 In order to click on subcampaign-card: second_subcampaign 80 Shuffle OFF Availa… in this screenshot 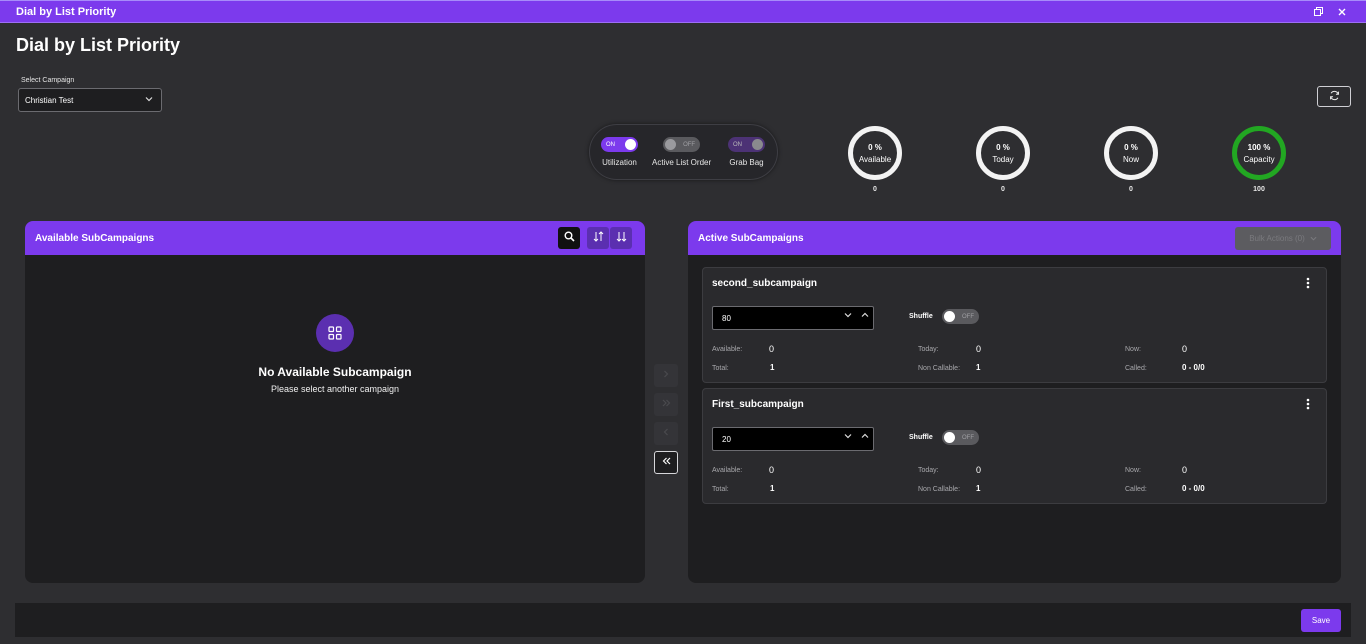, I will do `click(1014, 325)`.